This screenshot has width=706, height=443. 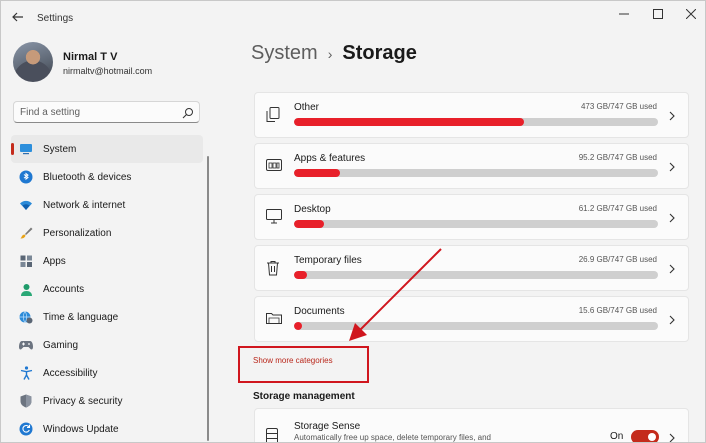 What do you see at coordinates (64, 289) in the screenshot?
I see `sidebar-item-label: Accounts` at bounding box center [64, 289].